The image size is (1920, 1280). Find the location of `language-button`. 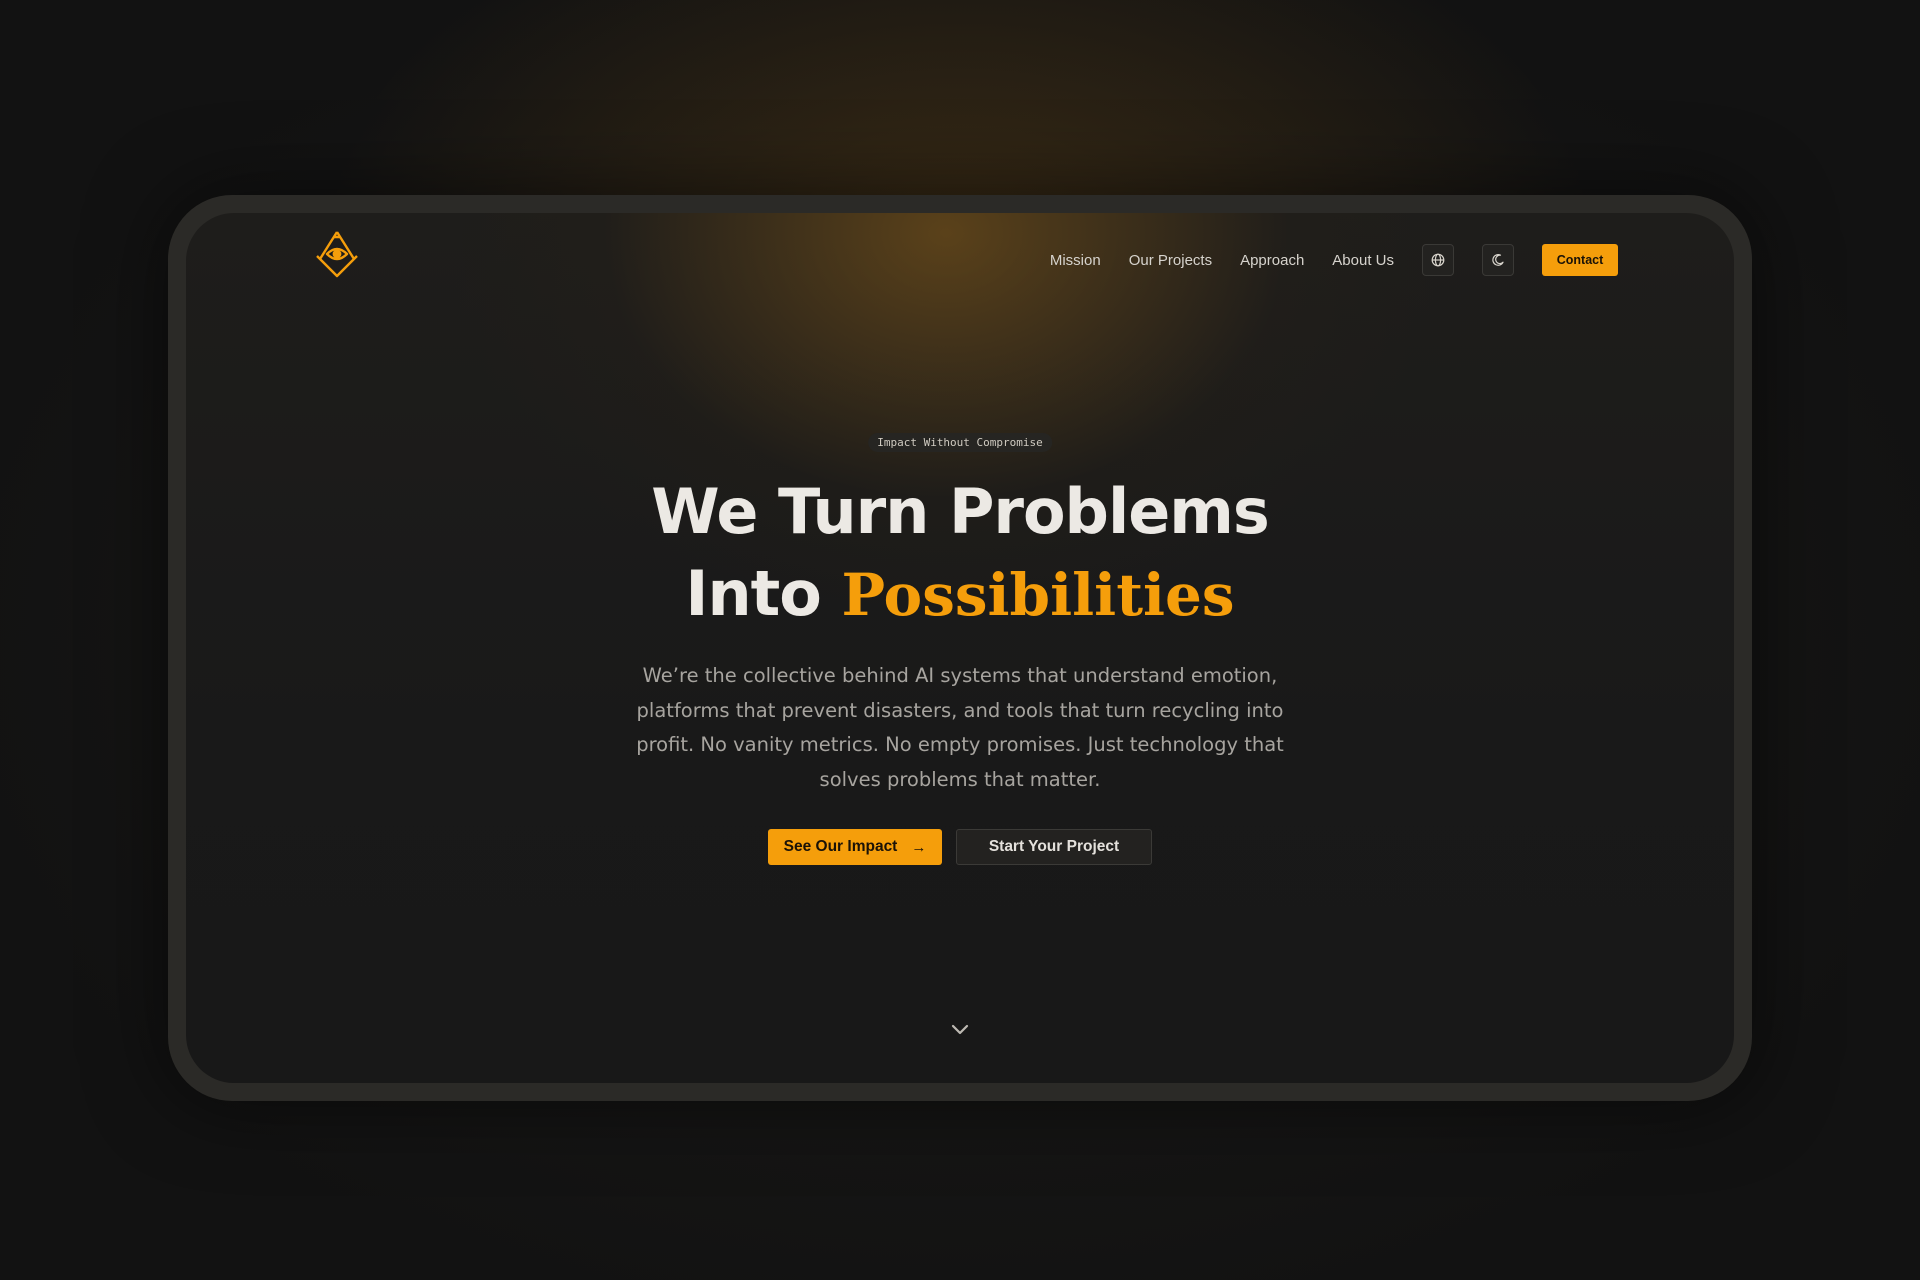

language-button is located at coordinates (1438, 260).